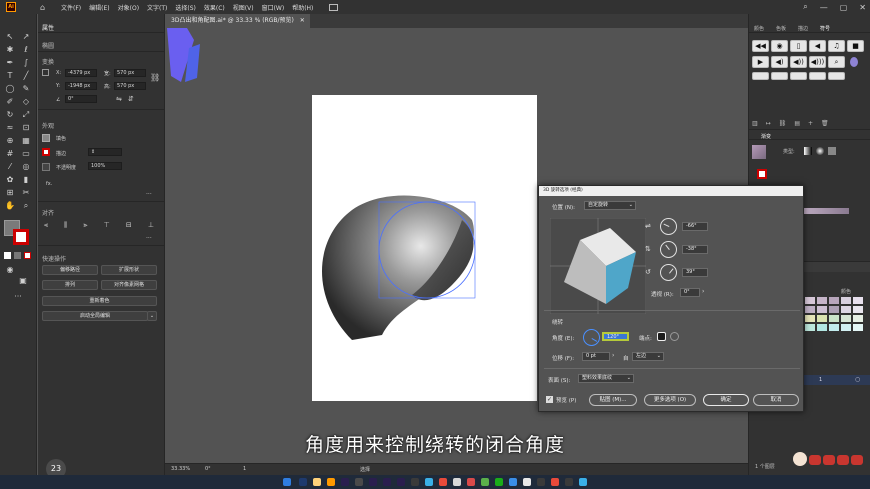 The width and height of the screenshot is (870, 489). I want to click on freeform-gradient-icon, so click(832, 151).